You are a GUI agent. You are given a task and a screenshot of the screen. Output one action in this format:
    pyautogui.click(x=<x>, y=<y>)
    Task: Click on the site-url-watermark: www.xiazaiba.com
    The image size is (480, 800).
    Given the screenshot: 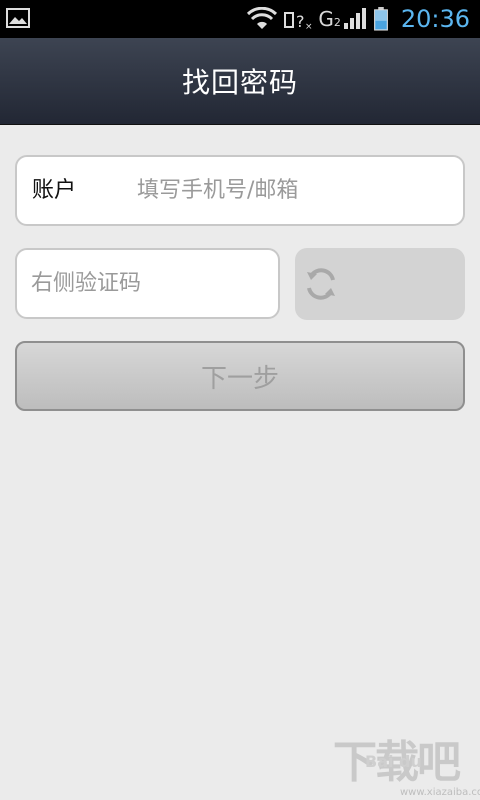 What is the action you would take?
    pyautogui.click(x=440, y=792)
    